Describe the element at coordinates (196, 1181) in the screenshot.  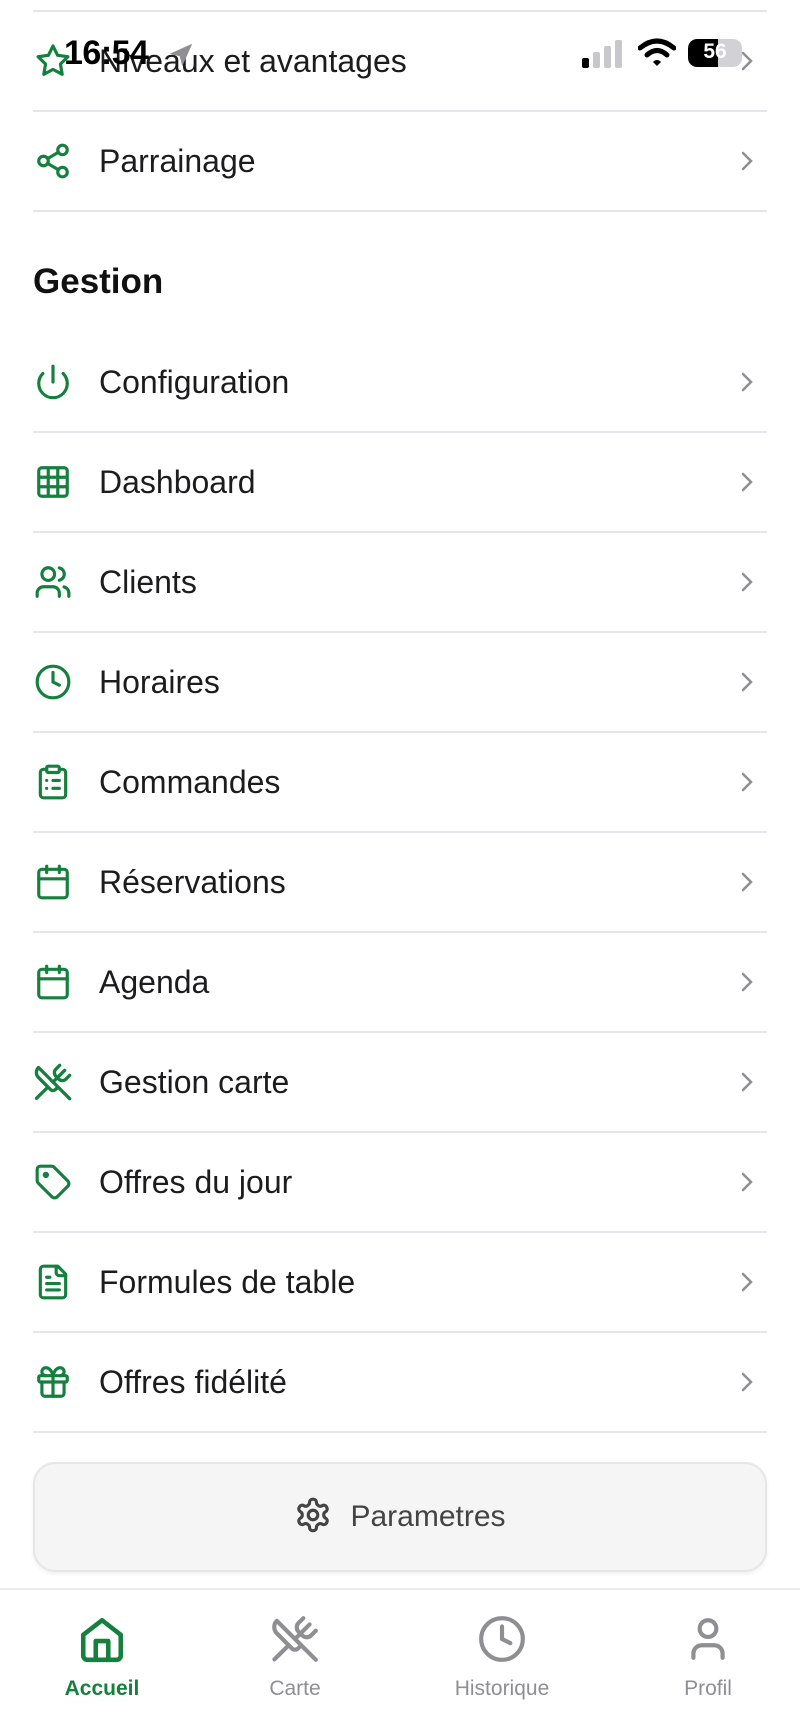
I see `menu-item-label: Offres du jour` at that location.